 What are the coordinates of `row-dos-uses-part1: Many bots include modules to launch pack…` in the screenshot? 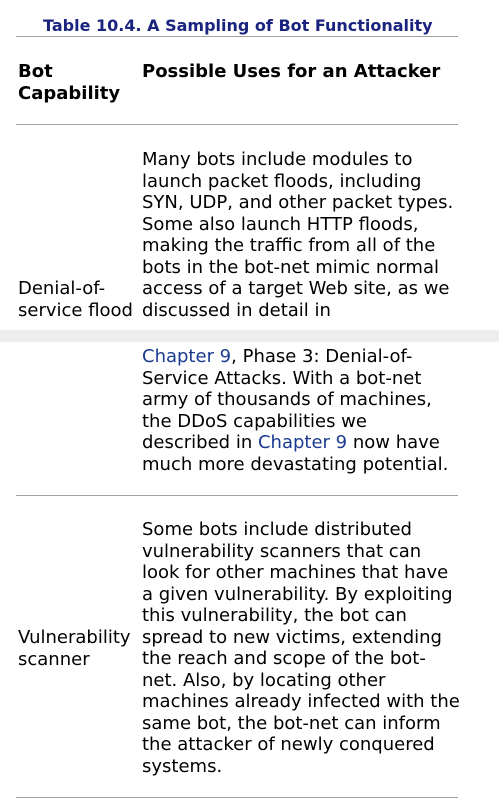 It's located at (298, 235).